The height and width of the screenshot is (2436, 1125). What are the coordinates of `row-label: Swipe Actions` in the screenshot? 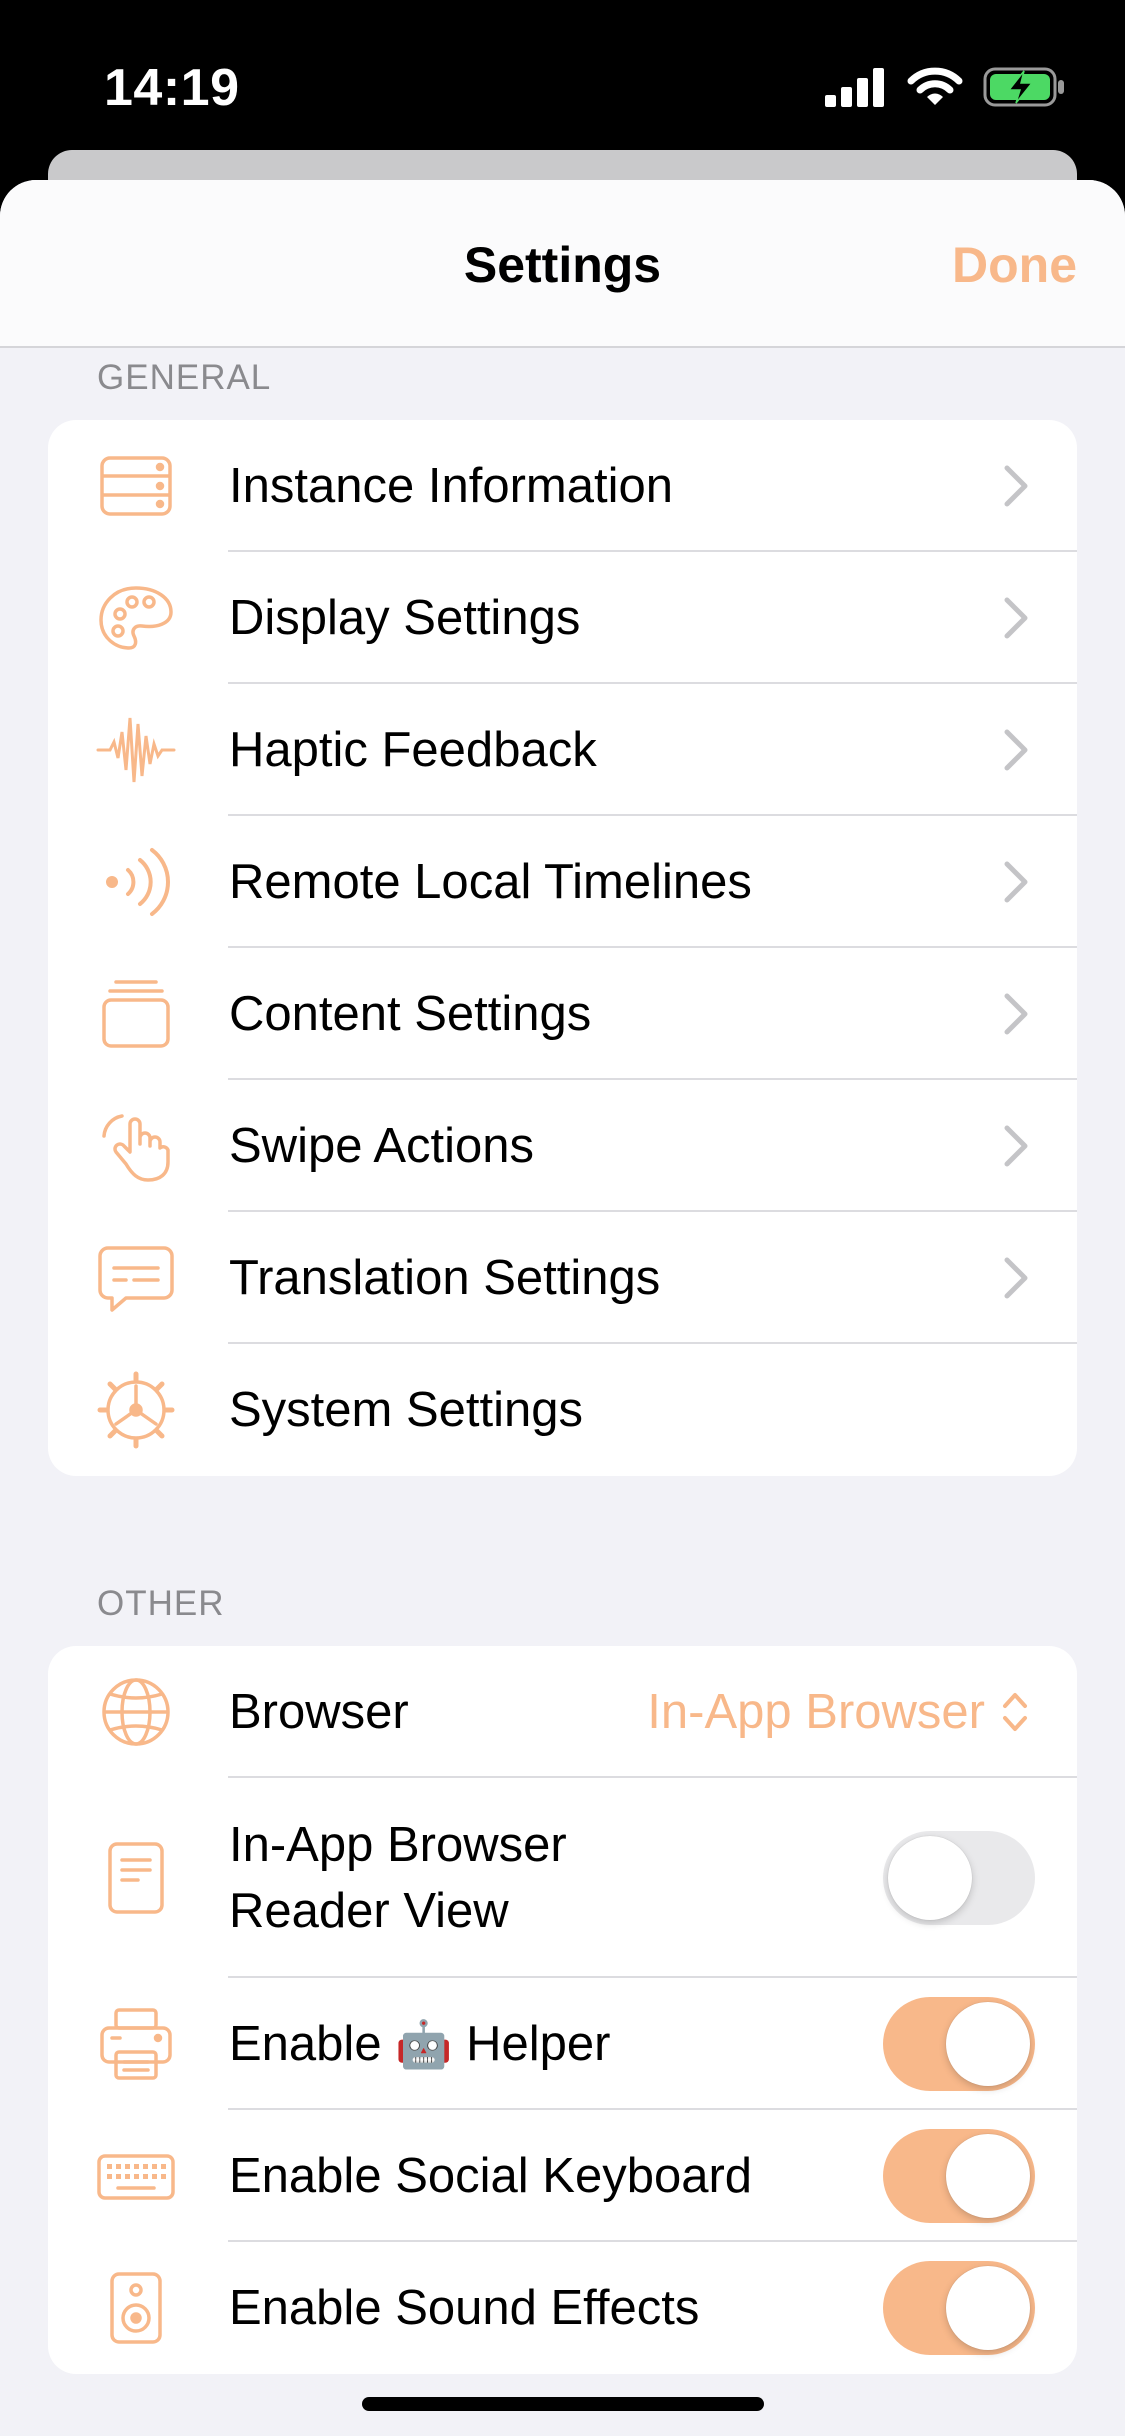 It's located at (382, 1146).